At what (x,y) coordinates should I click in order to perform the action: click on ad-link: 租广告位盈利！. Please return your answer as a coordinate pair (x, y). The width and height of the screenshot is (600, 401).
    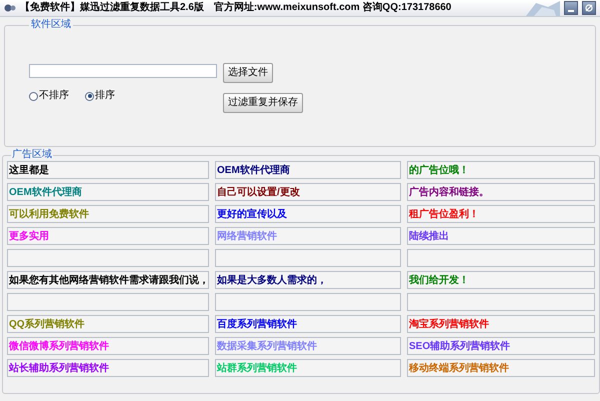
    Looking at the image, I should click on (501, 214).